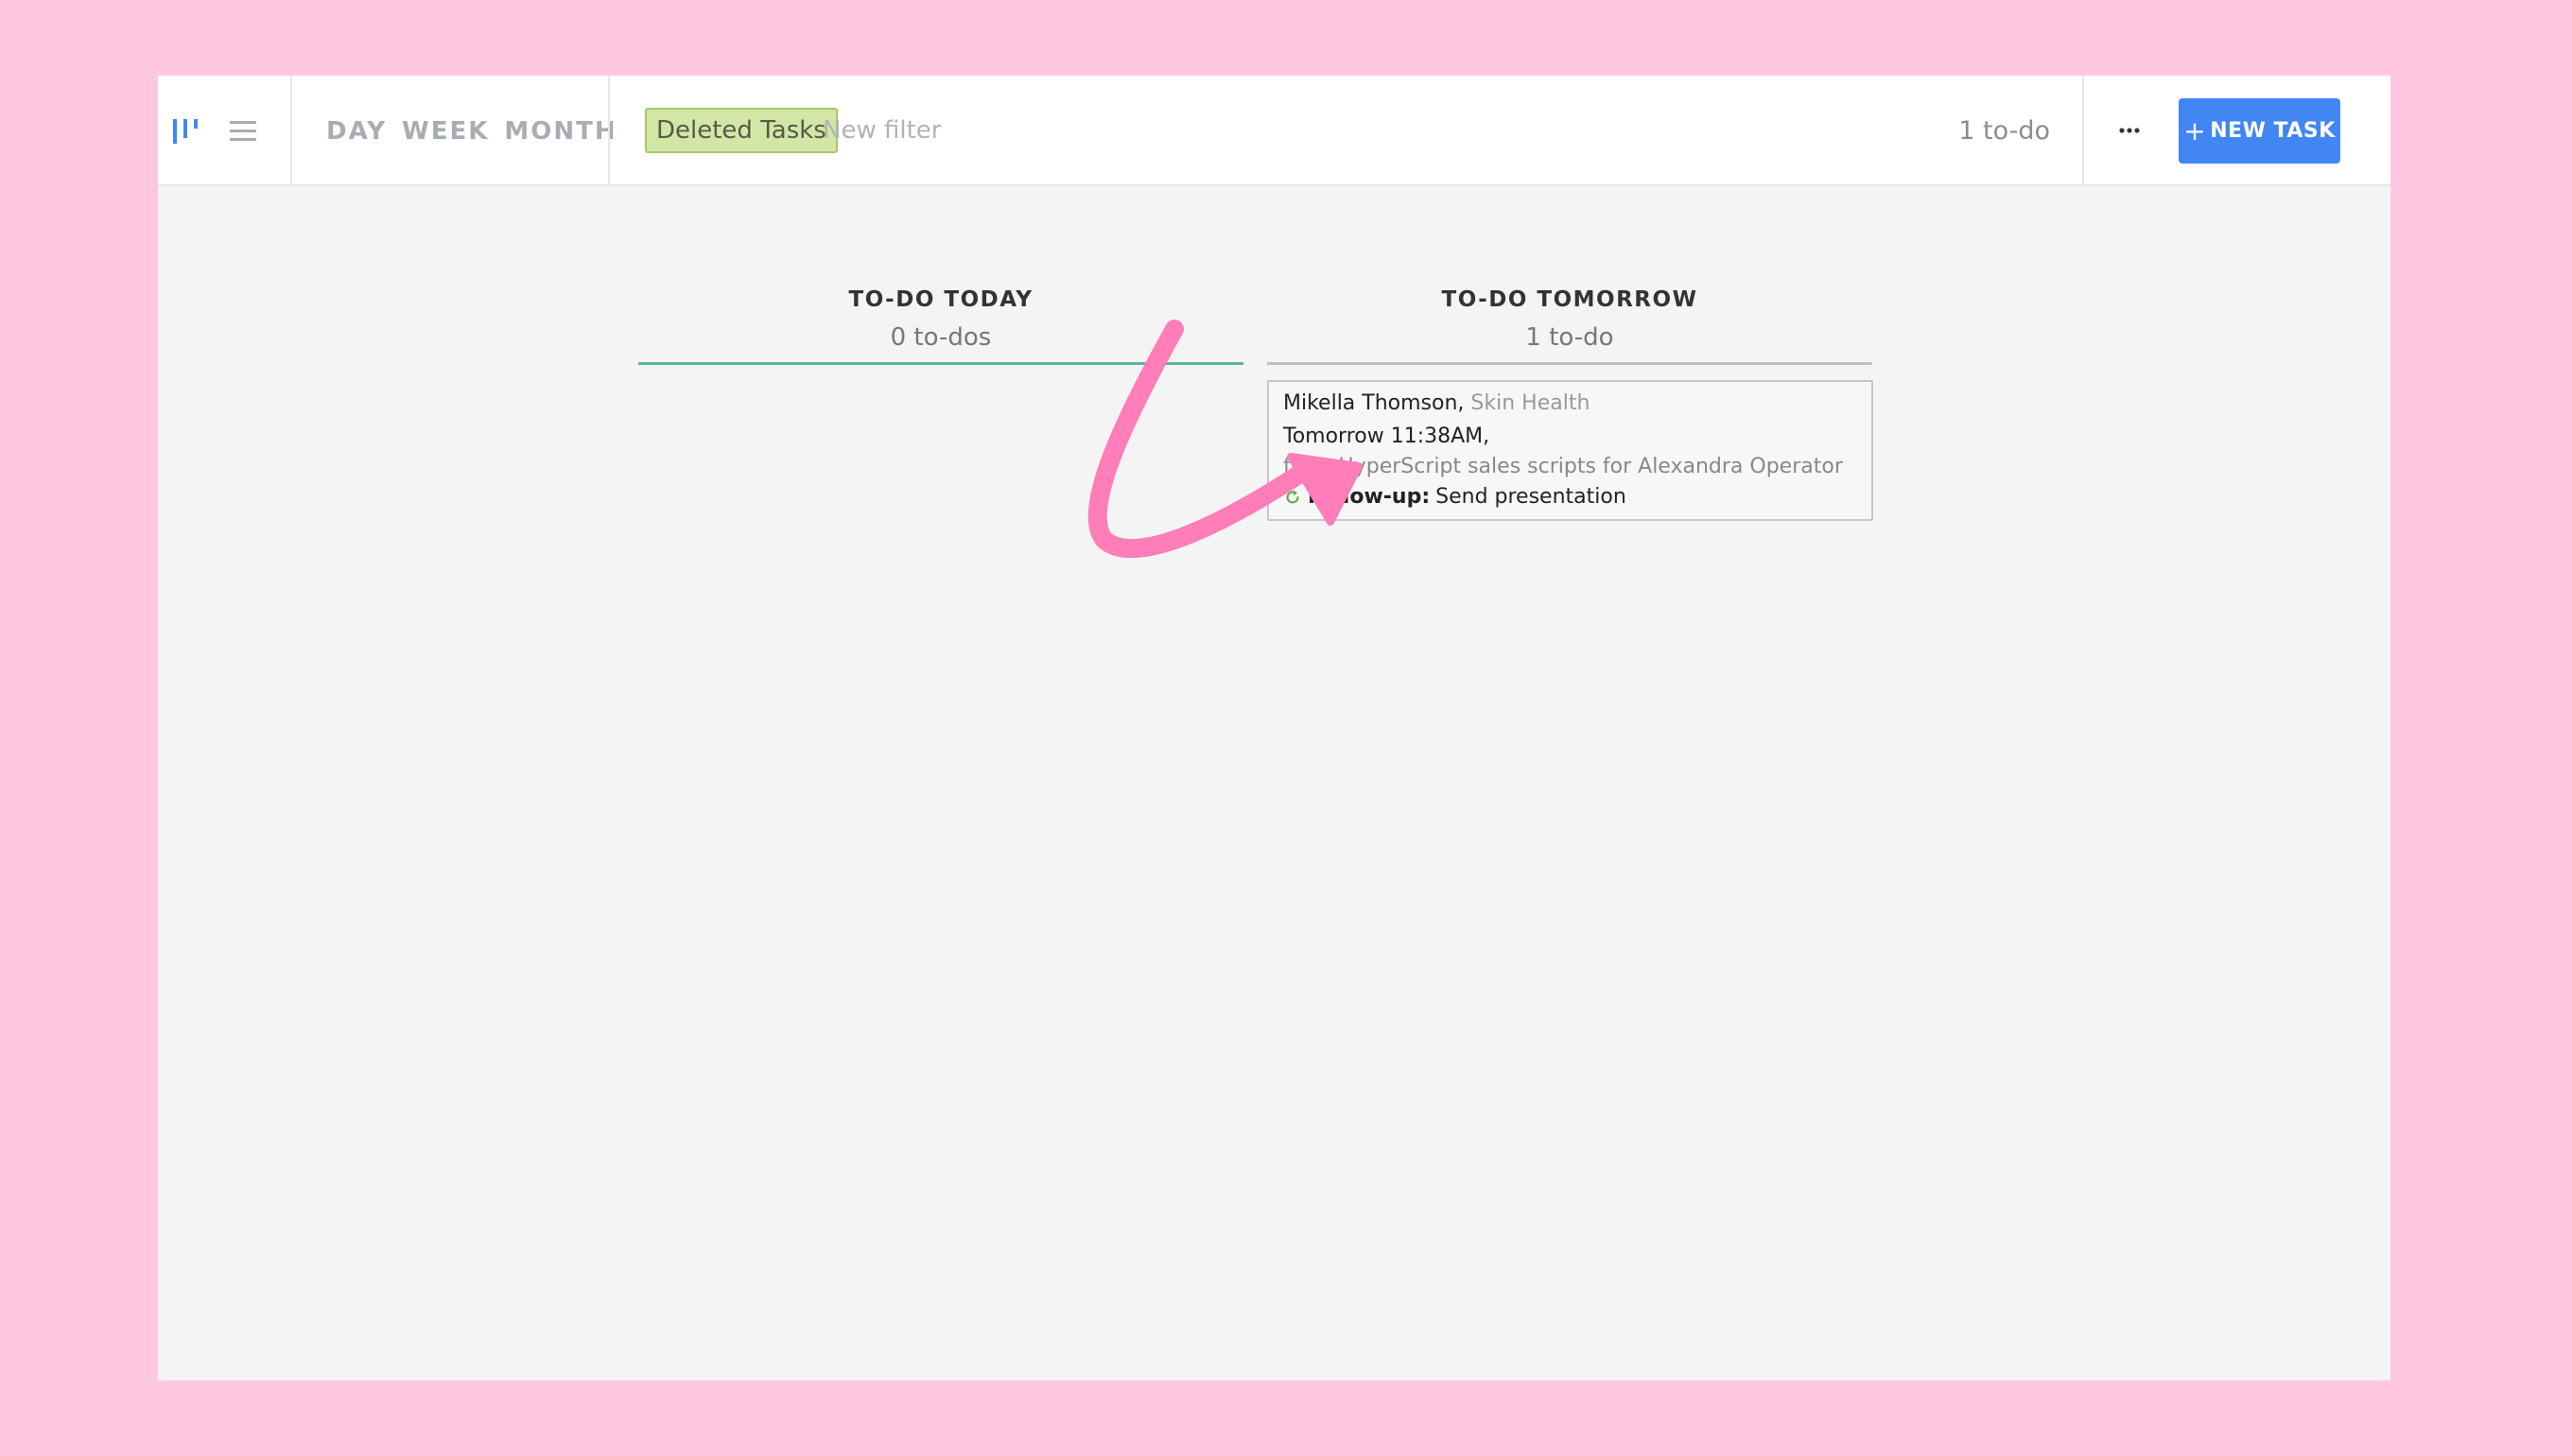 The height and width of the screenshot is (1456, 2572). Describe the element at coordinates (1530, 497) in the screenshot. I see `task-title: Send presentation` at that location.